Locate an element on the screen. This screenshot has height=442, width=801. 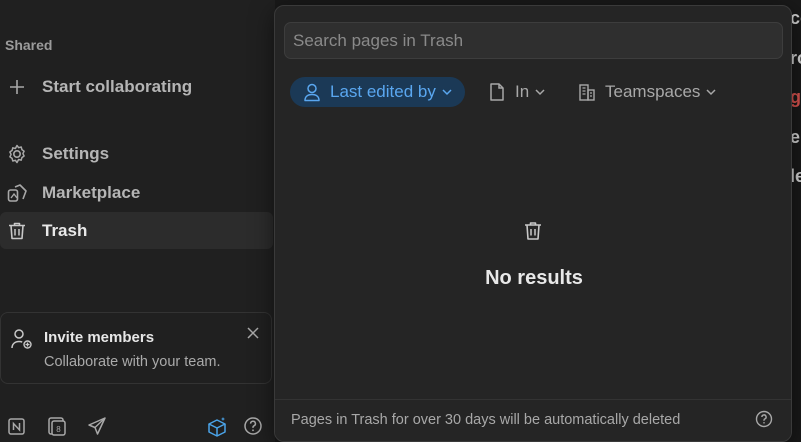
filter-label: In is located at coordinates (522, 91).